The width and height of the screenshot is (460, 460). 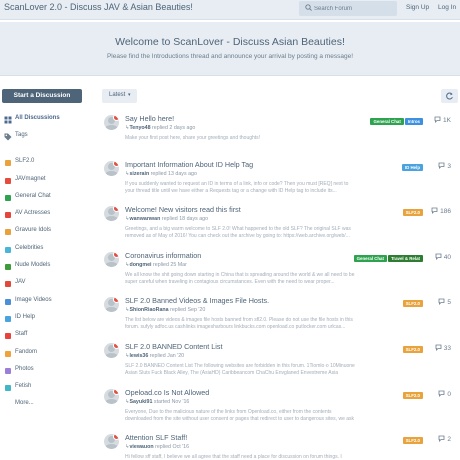 What do you see at coordinates (149, 118) in the screenshot?
I see `discussion-title: Say Hello here!` at bounding box center [149, 118].